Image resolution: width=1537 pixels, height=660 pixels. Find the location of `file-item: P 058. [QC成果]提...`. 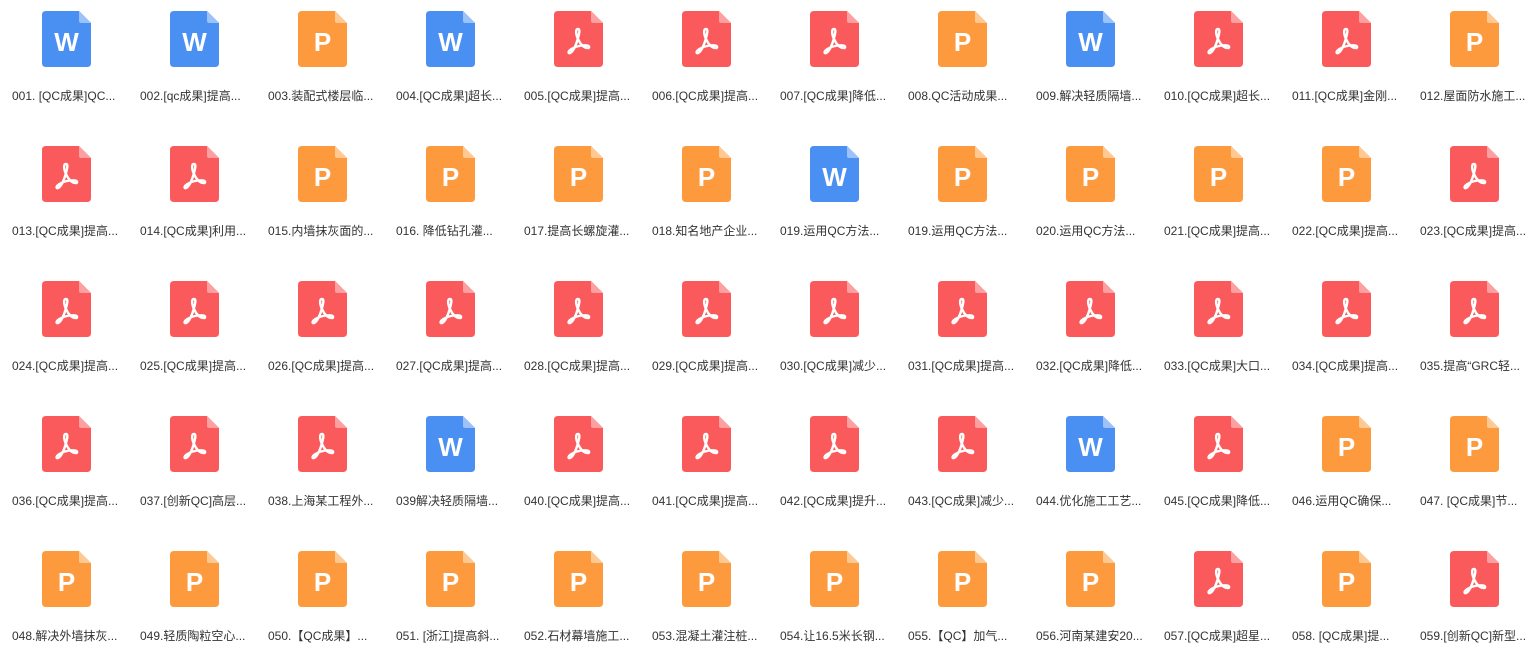

file-item: P 058. [QC成果]提... is located at coordinates (1342, 600).